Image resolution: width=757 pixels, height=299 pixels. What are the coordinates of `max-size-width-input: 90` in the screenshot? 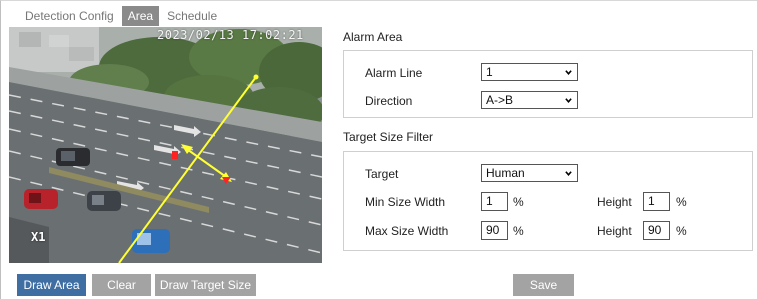 It's located at (494, 230).